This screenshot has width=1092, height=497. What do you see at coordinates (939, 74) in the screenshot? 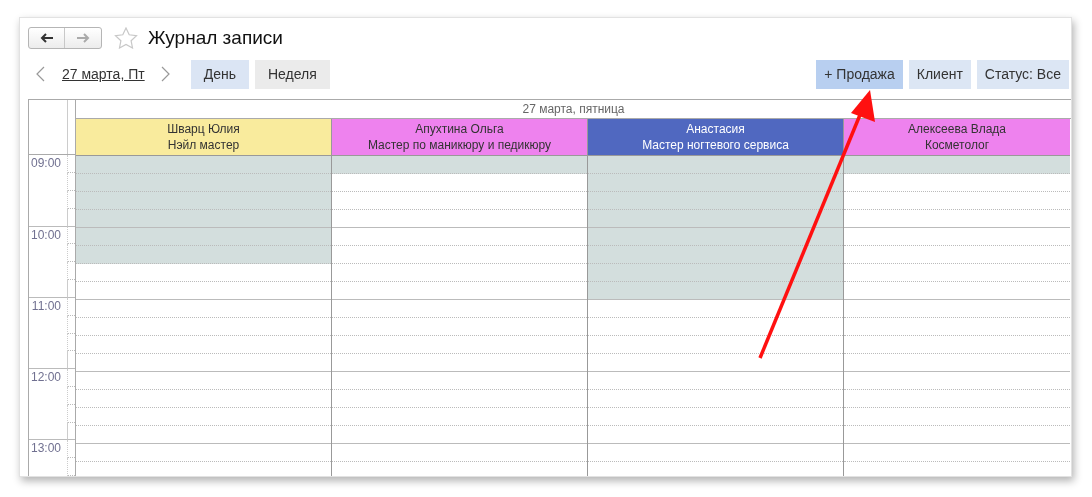
I see `action-button: Клиент` at bounding box center [939, 74].